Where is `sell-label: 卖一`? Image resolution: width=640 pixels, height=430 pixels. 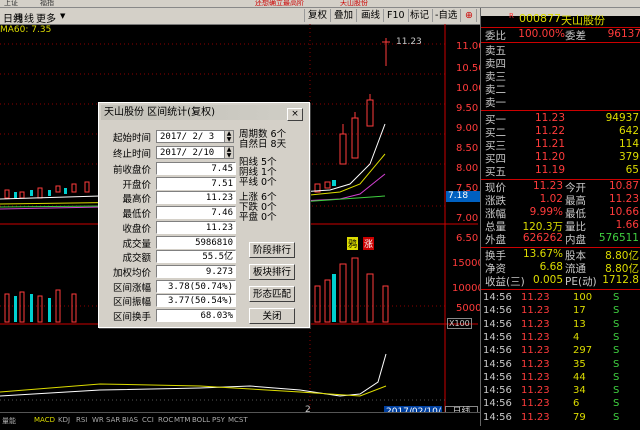 sell-label: 卖一 is located at coordinates (495, 103).